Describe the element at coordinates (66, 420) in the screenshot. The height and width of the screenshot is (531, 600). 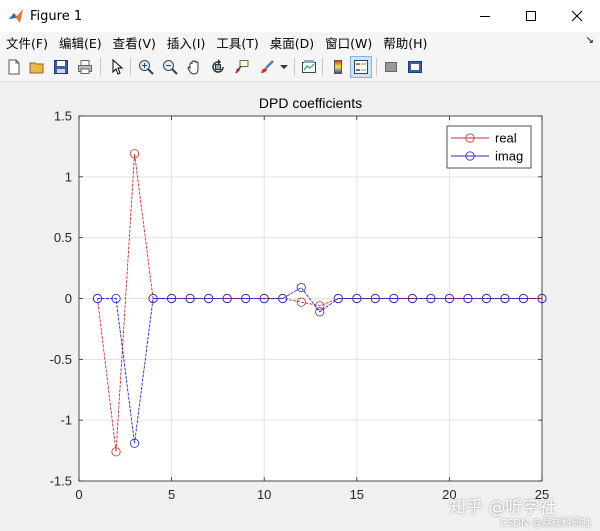
I see `y-tick-label: -1` at that location.